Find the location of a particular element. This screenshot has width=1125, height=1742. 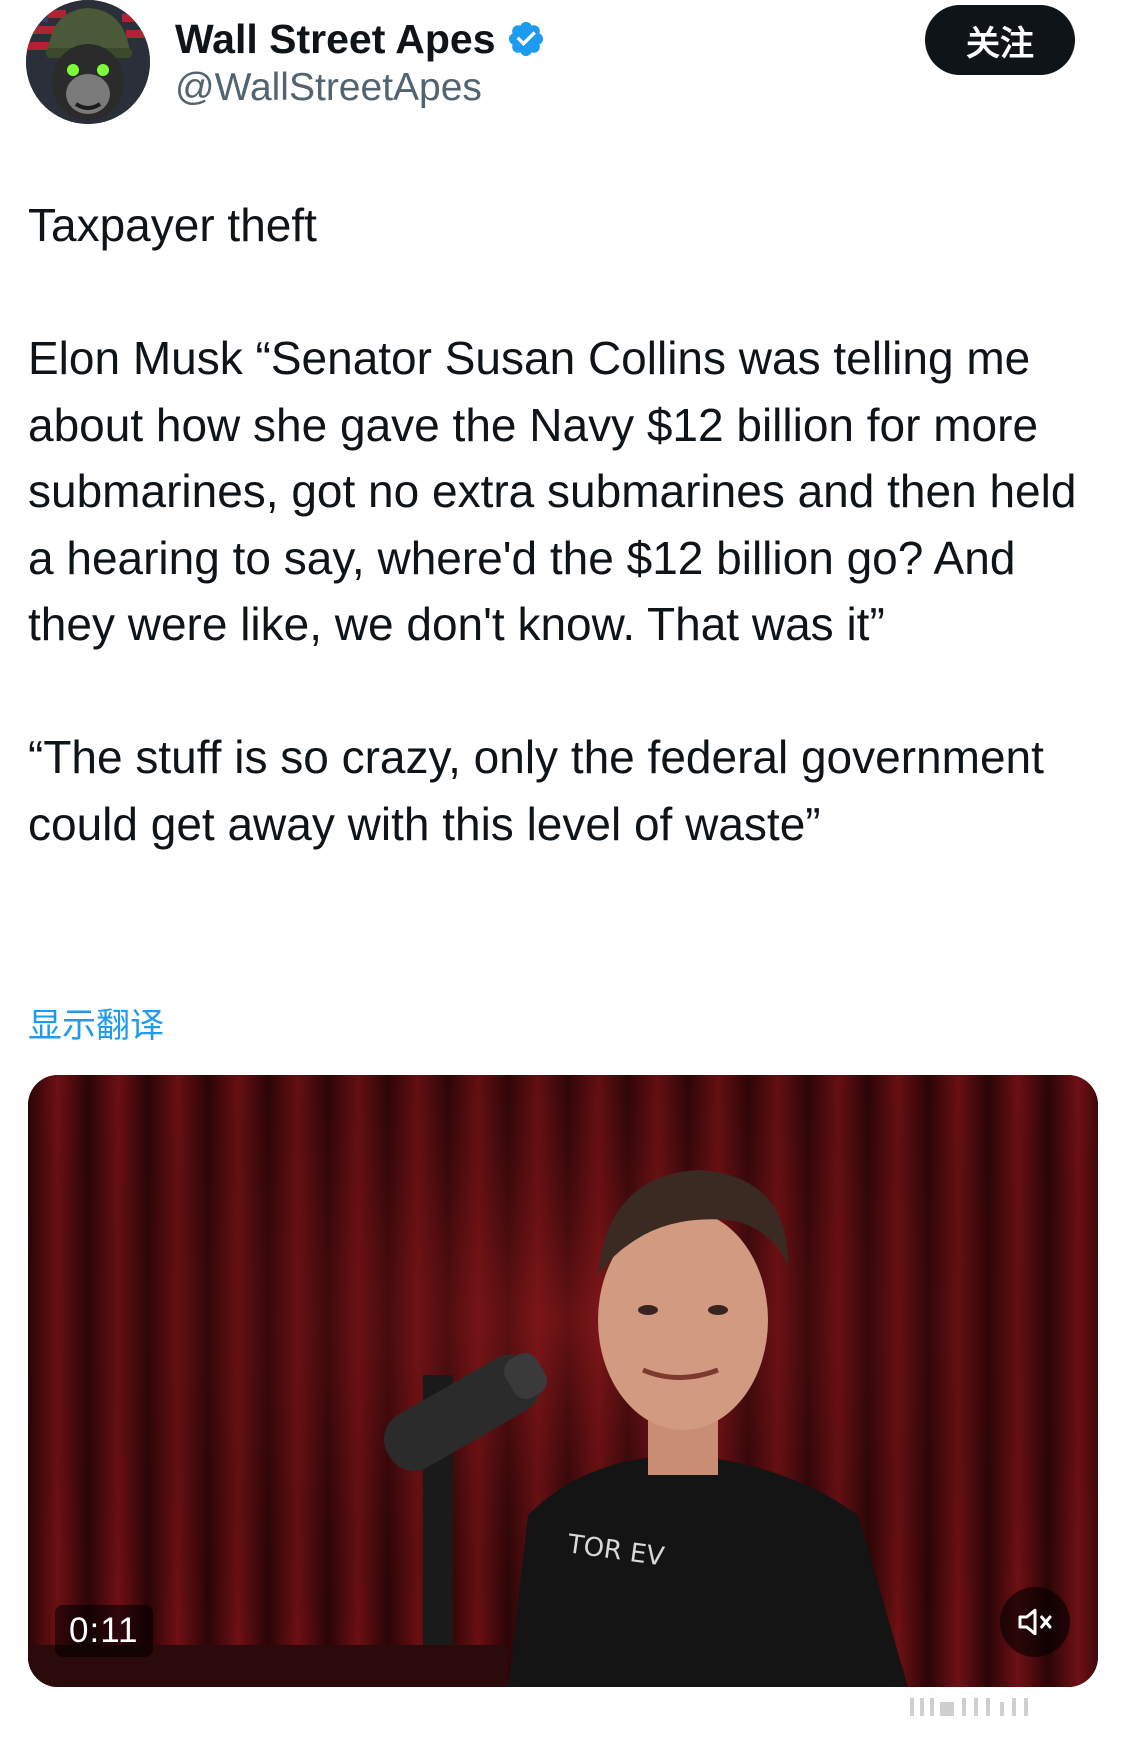

show-translation-link: 显示翻译 is located at coordinates (96, 1022).